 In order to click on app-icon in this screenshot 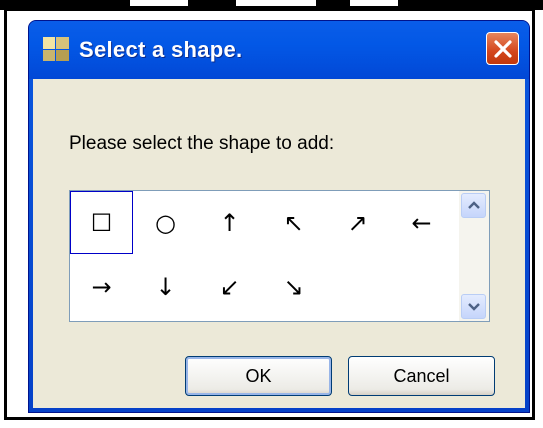, I will do `click(56, 49)`.